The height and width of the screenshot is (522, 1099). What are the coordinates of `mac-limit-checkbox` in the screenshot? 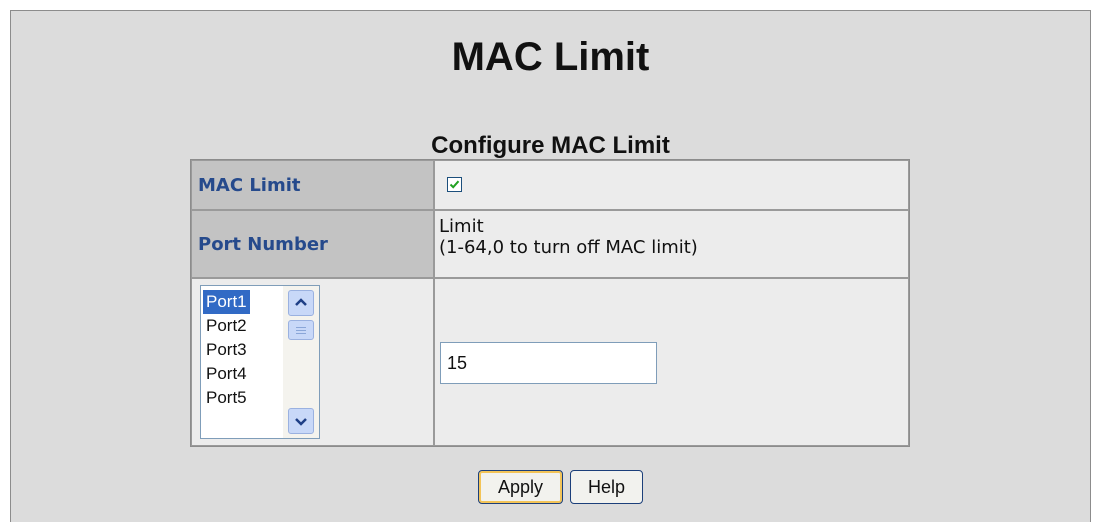 It's located at (454, 184).